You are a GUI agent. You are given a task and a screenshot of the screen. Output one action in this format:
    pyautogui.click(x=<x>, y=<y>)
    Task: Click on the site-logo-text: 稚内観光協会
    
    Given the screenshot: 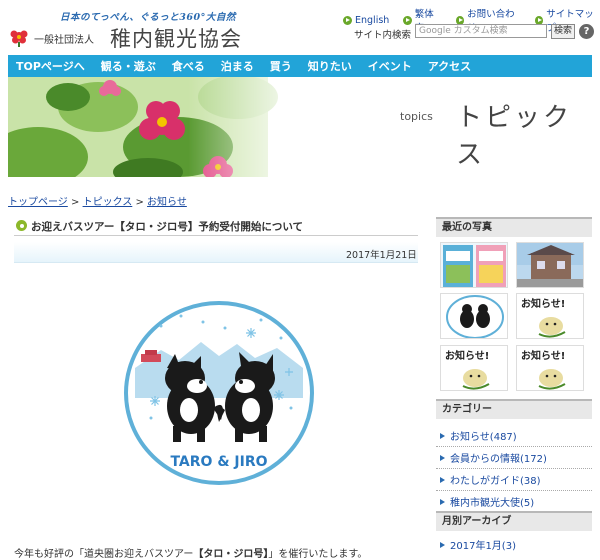 What is the action you would take?
    pyautogui.click(x=176, y=38)
    